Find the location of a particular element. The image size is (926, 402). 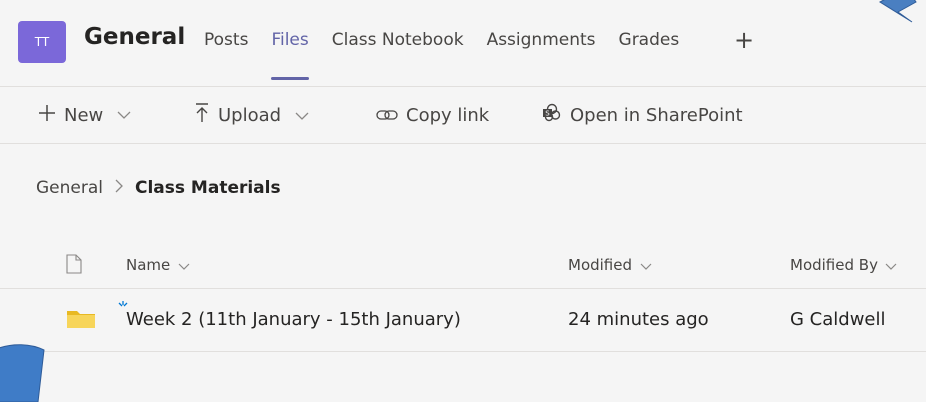

upload-label: Upload is located at coordinates (250, 115).